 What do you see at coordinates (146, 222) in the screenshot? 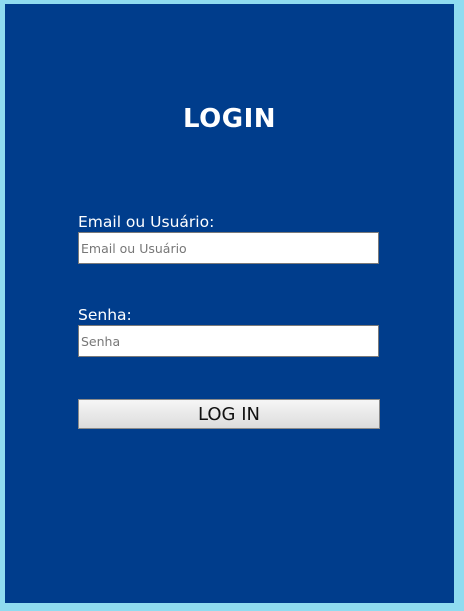
I see `email-label: Email ou Usuário:` at bounding box center [146, 222].